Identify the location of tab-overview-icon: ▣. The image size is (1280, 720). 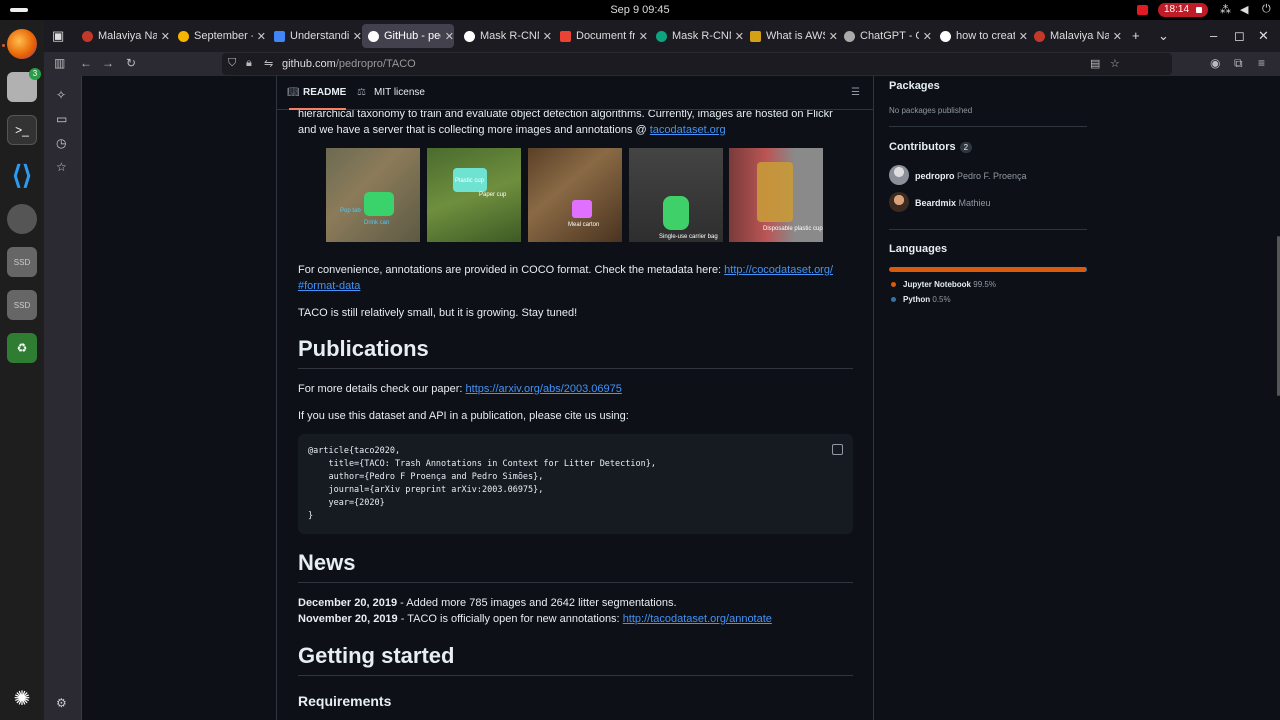
(58, 36).